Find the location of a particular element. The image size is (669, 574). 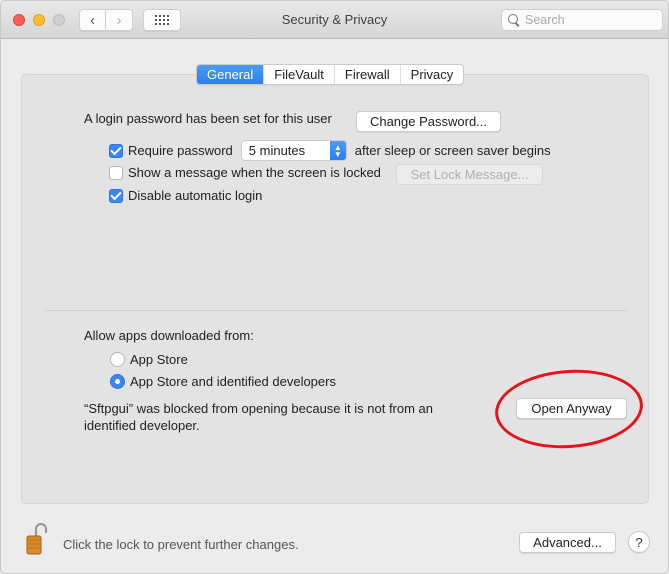

allow-apps-heading: Allow apps downloaded from: is located at coordinates (169, 335).